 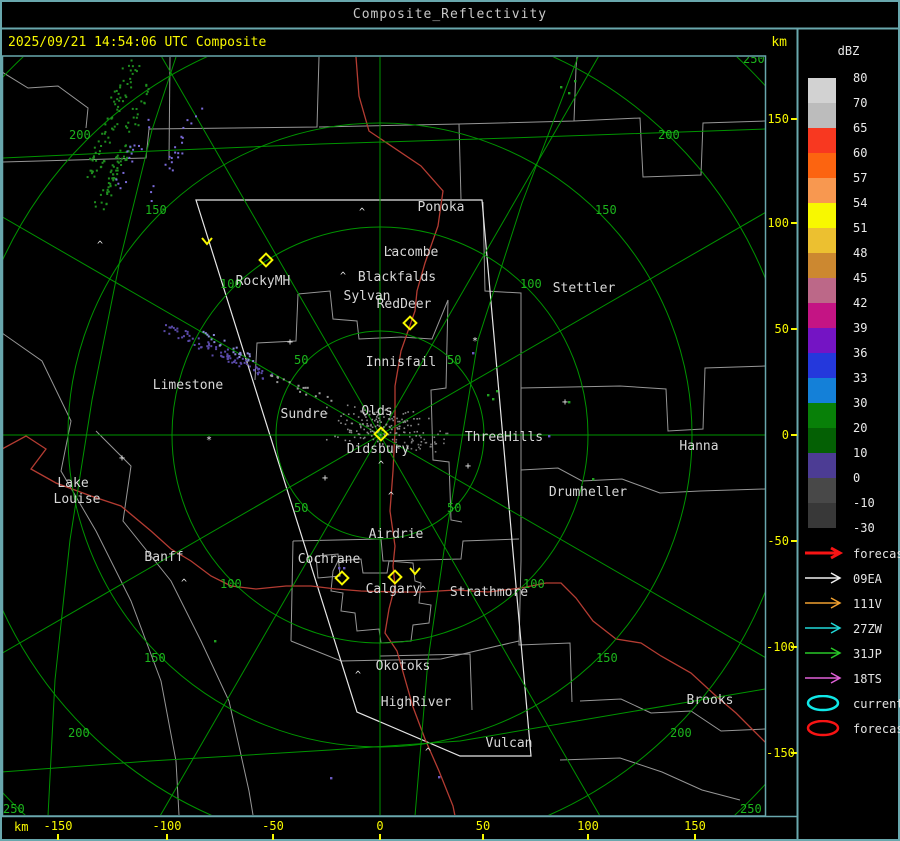 What do you see at coordinates (398, 828) in the screenshot?
I see `bottom-axis: km -150 -100 -50 0 50 100 150` at bounding box center [398, 828].